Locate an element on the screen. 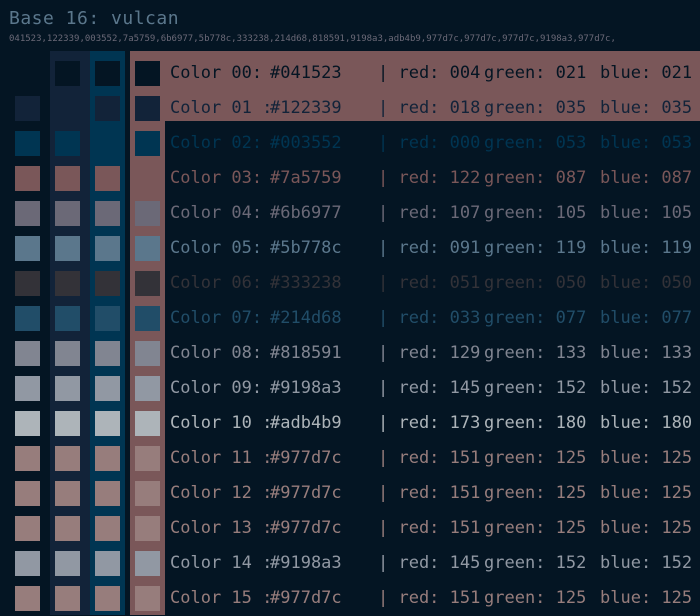 This screenshot has height=616, width=700. color-green-text: green: 077 is located at coordinates (535, 318).